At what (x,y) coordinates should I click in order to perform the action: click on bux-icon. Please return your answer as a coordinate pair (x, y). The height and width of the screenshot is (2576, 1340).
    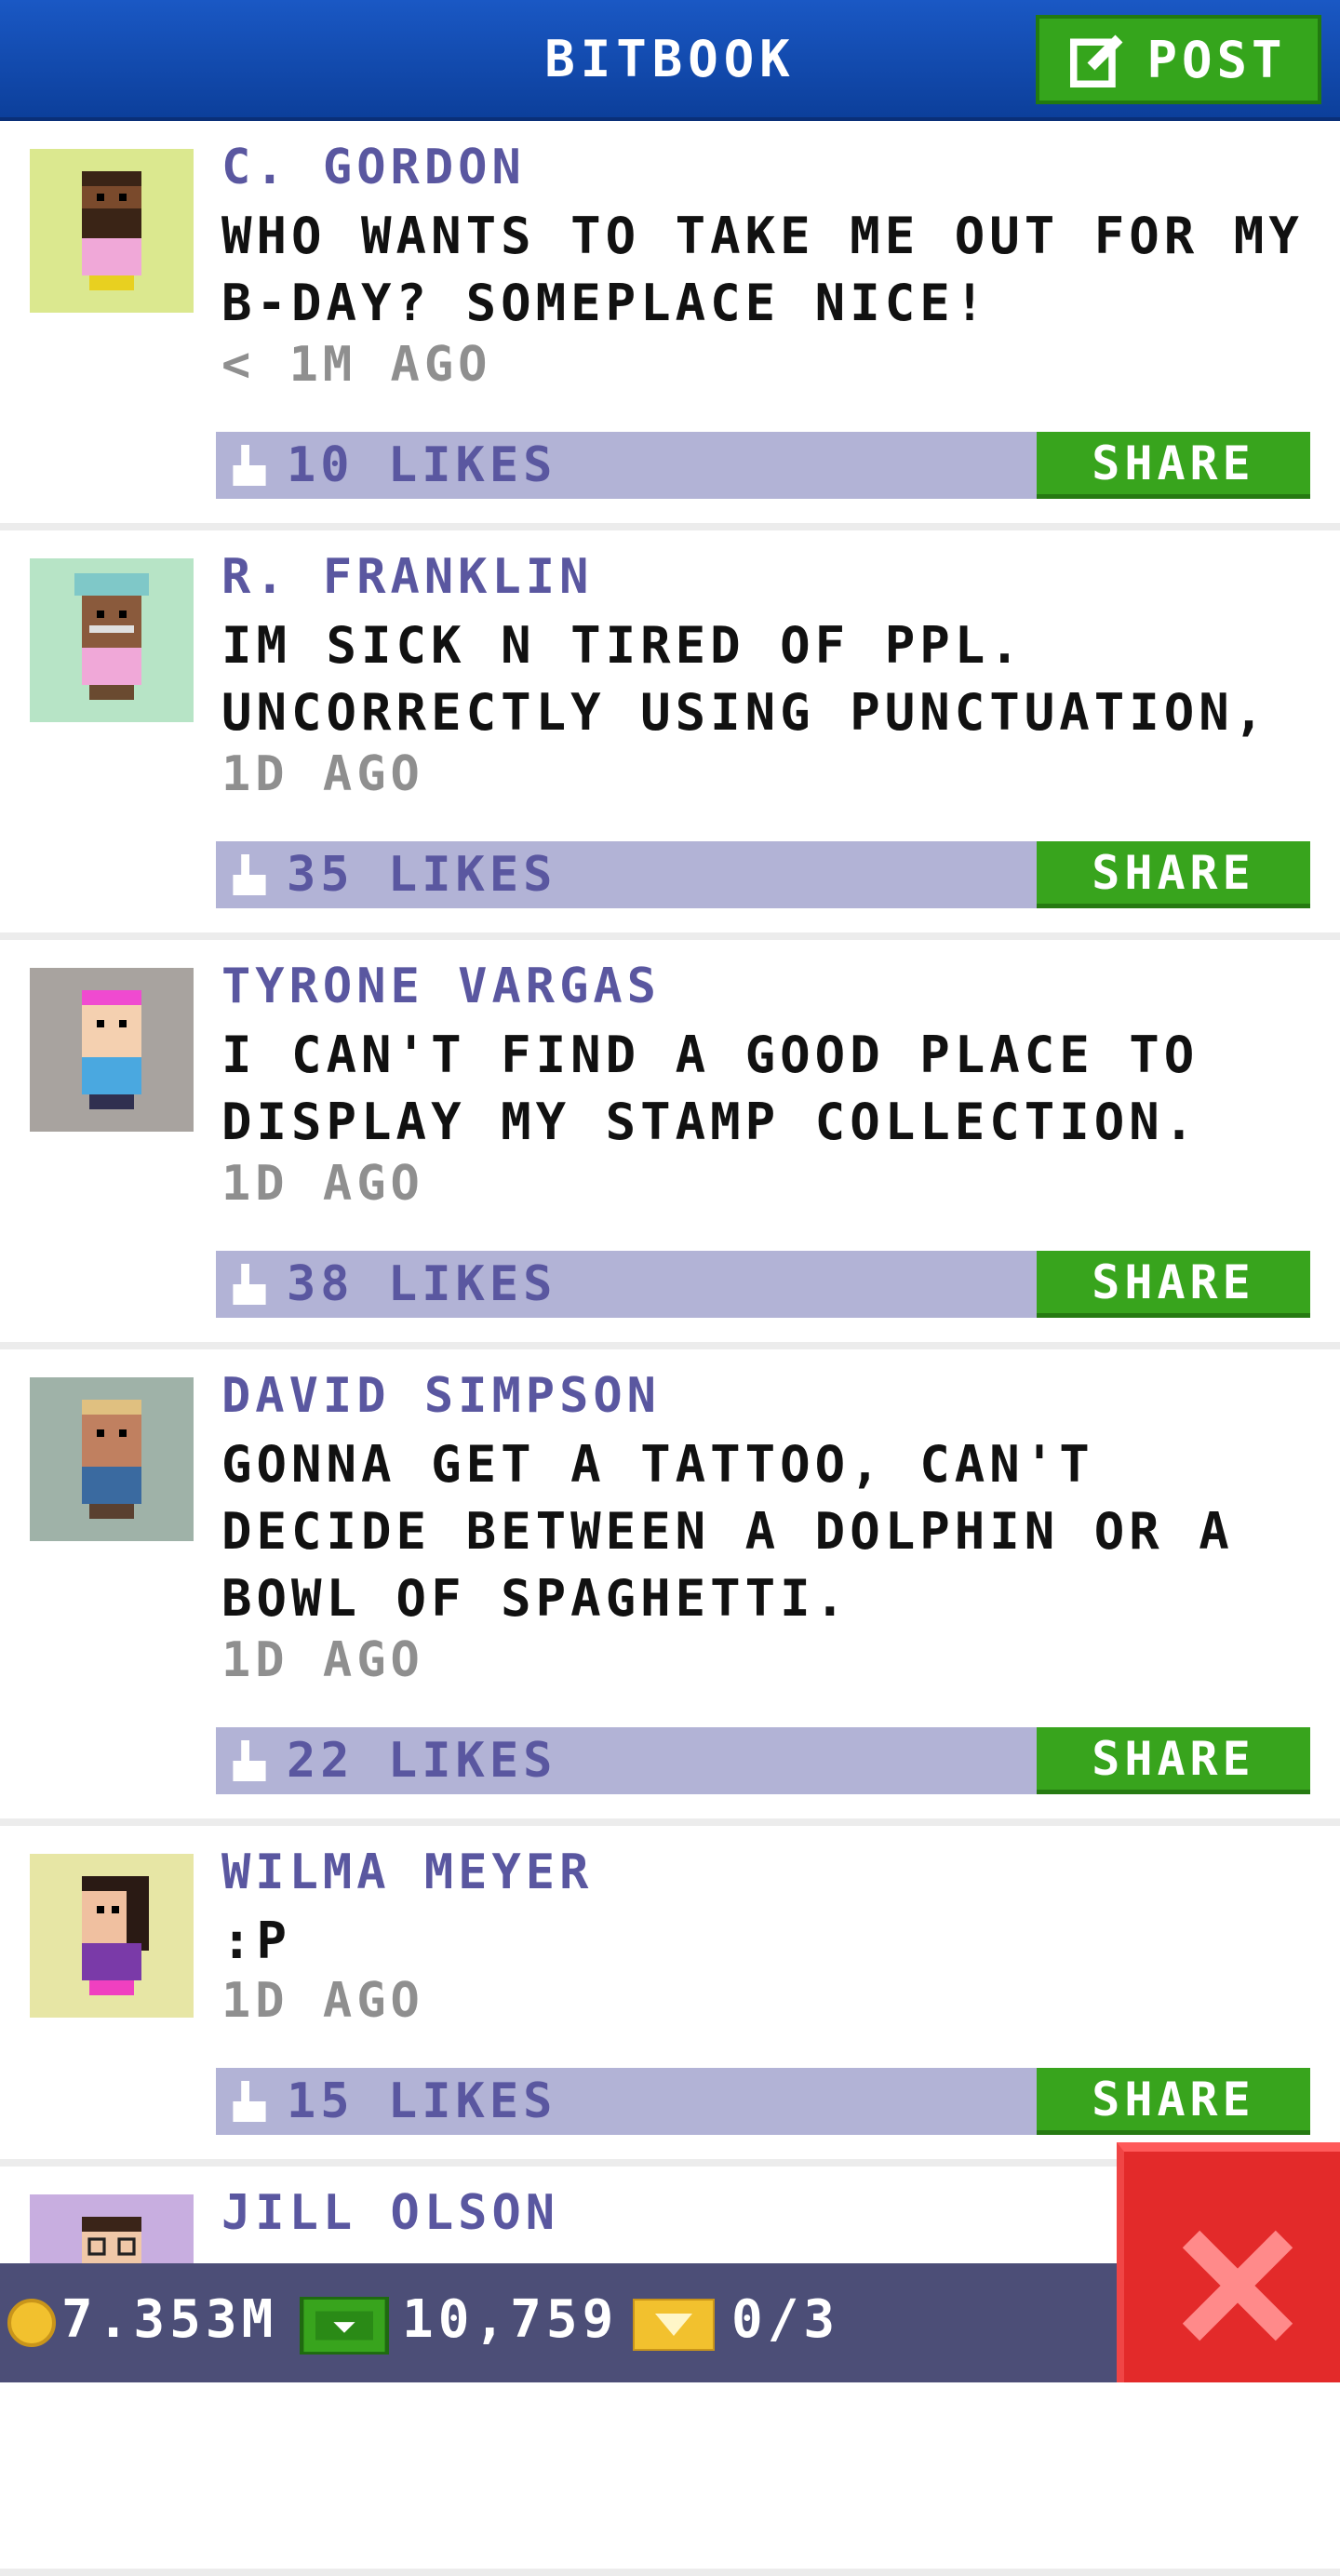
    Looking at the image, I should click on (344, 2326).